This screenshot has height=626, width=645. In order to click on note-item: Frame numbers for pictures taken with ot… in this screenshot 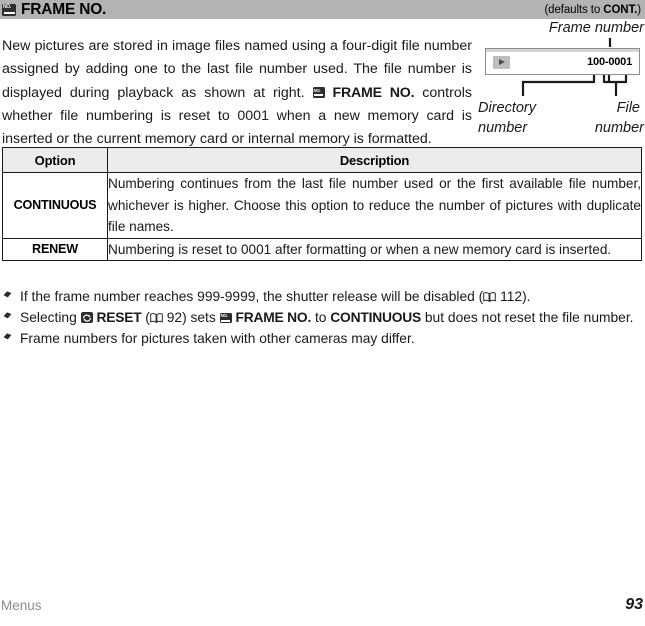, I will do `click(321, 338)`.